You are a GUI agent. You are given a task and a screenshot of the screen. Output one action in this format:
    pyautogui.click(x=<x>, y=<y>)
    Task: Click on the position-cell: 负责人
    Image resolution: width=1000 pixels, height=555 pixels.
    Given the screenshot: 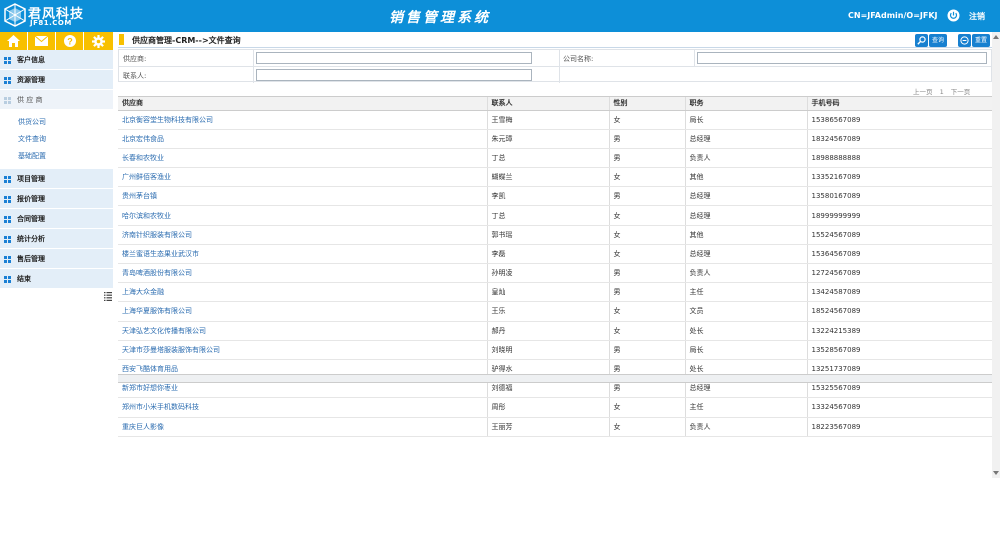 What is the action you would take?
    pyautogui.click(x=746, y=158)
    